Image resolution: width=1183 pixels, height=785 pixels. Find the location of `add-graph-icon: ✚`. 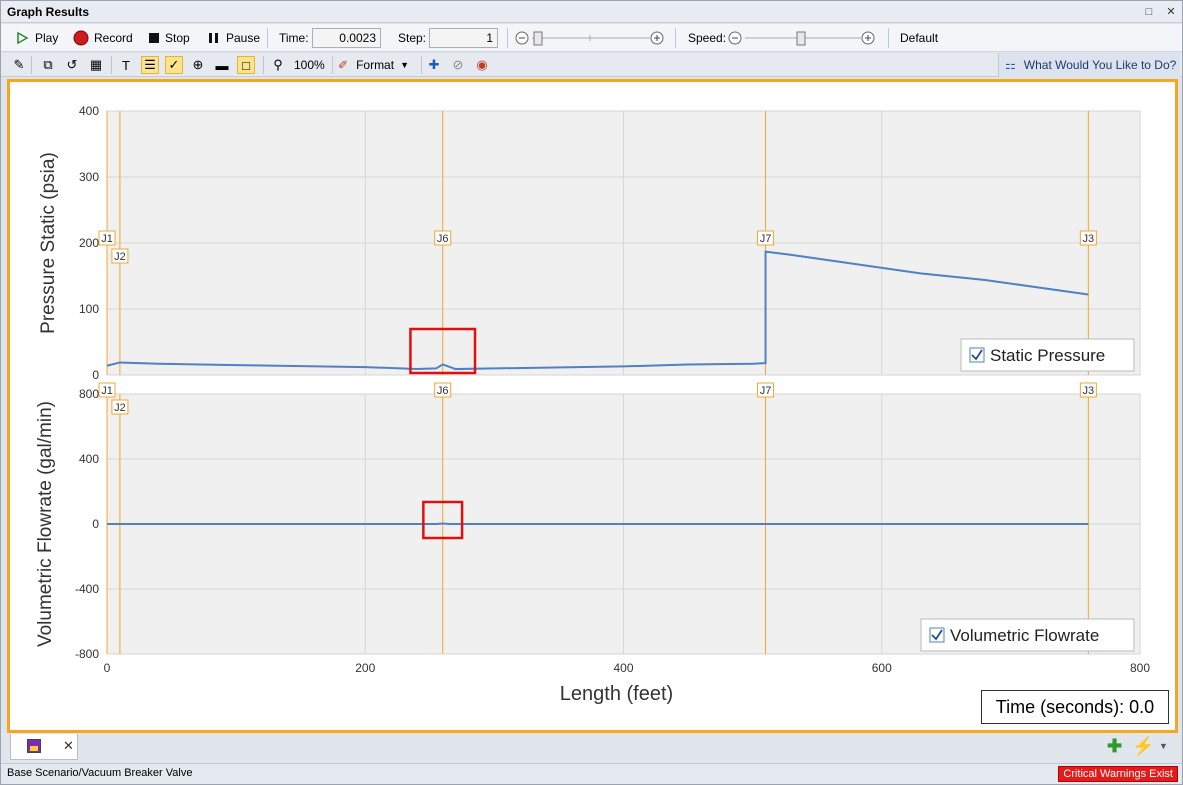

add-graph-icon: ✚ is located at coordinates (1114, 746).